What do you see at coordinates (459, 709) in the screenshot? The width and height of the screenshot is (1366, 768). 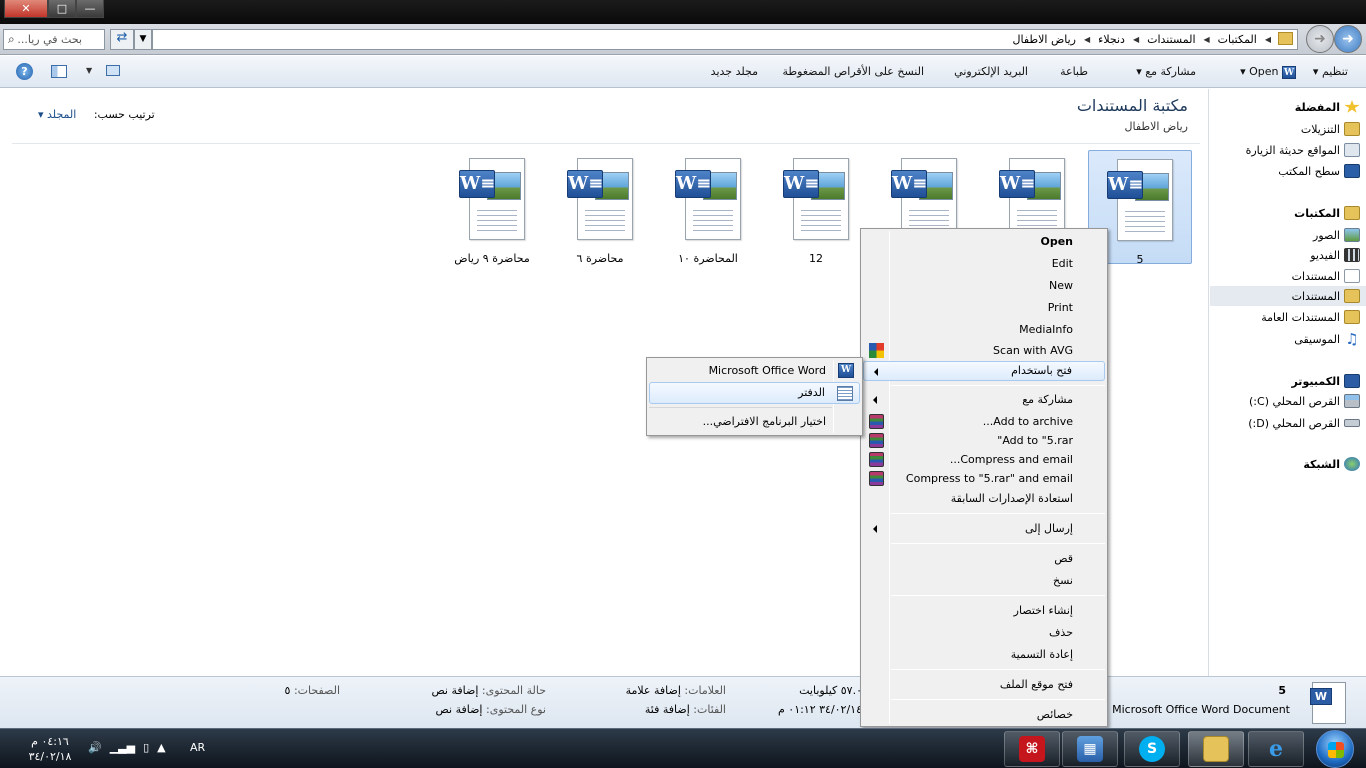 I see `content-type-value: إضافة نص` at bounding box center [459, 709].